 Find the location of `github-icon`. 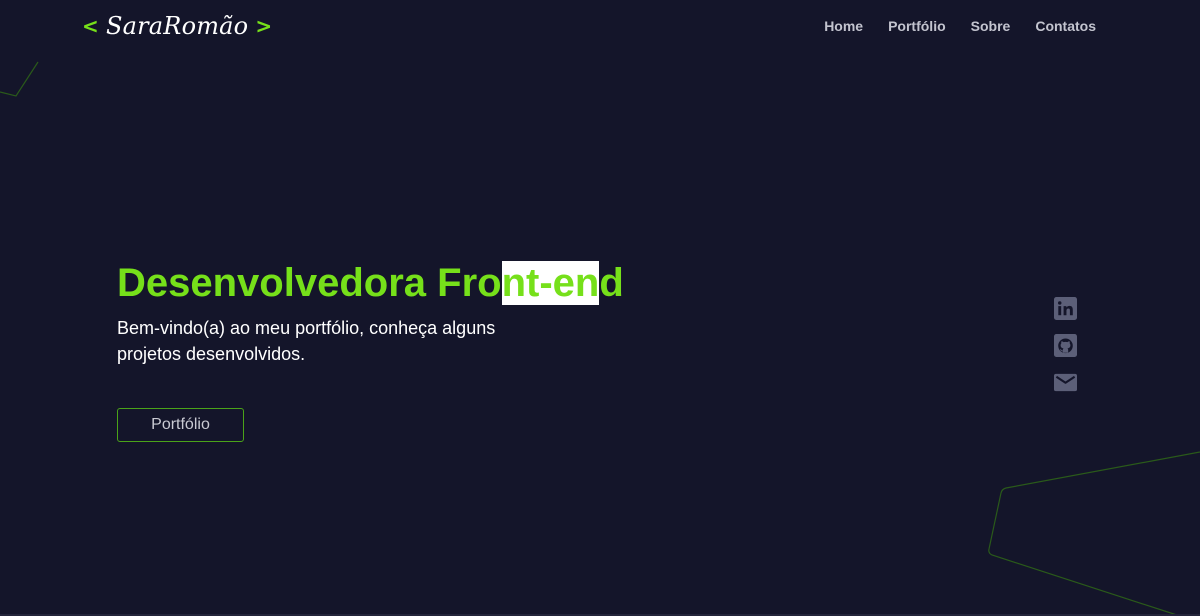

github-icon is located at coordinates (1065, 345).